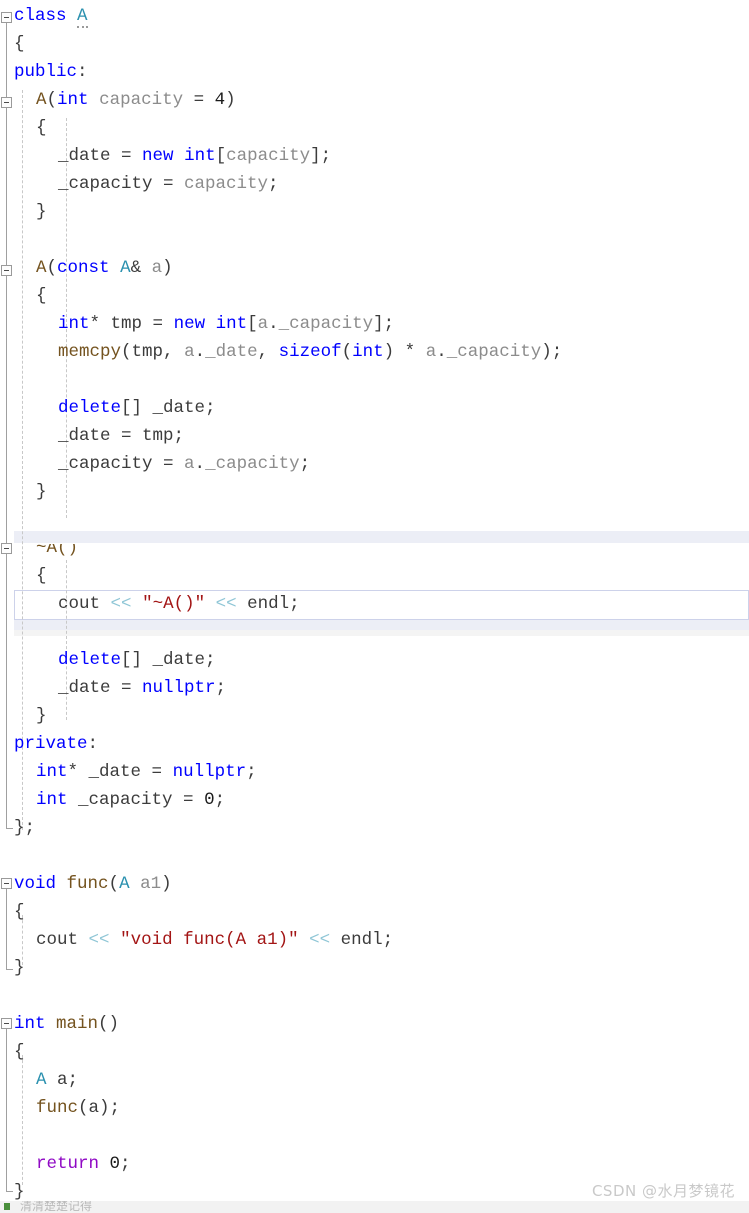 The image size is (749, 1213). What do you see at coordinates (189, 324) in the screenshot?
I see `code-token: new` at bounding box center [189, 324].